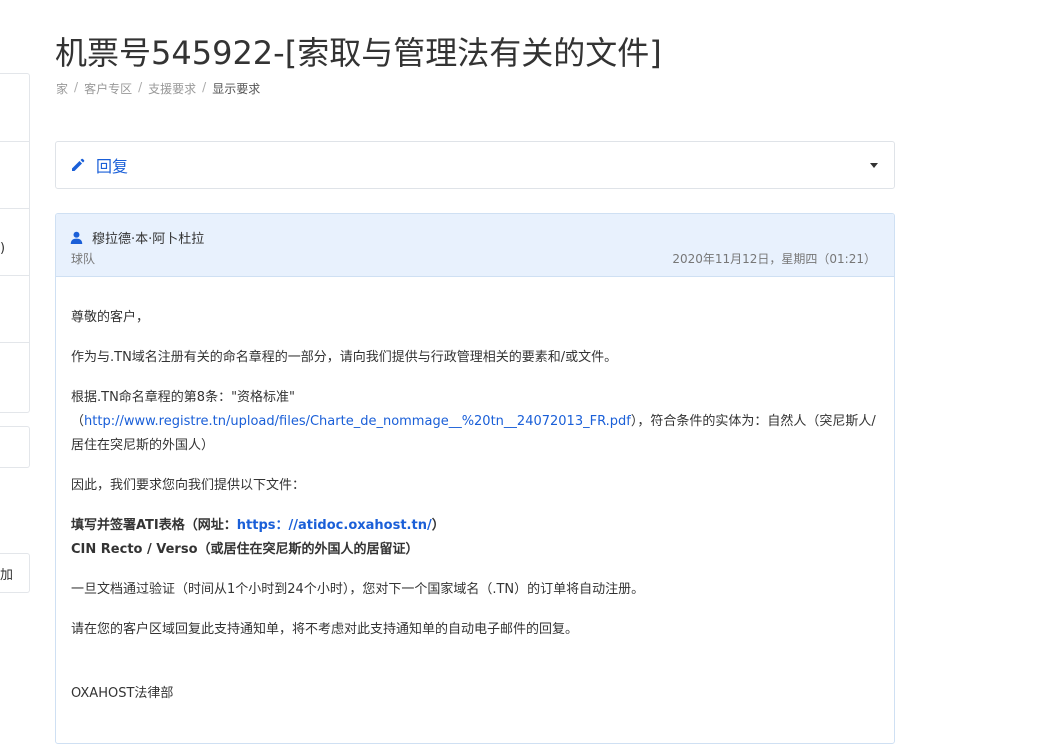 Image resolution: width=1061 pixels, height=753 pixels. Describe the element at coordinates (325, 629) in the screenshot. I see `body-paragraph: 请在您的客户区域回复此支持通知单，将不考虑对此支持通知单的自动电子邮件的回复。` at that location.